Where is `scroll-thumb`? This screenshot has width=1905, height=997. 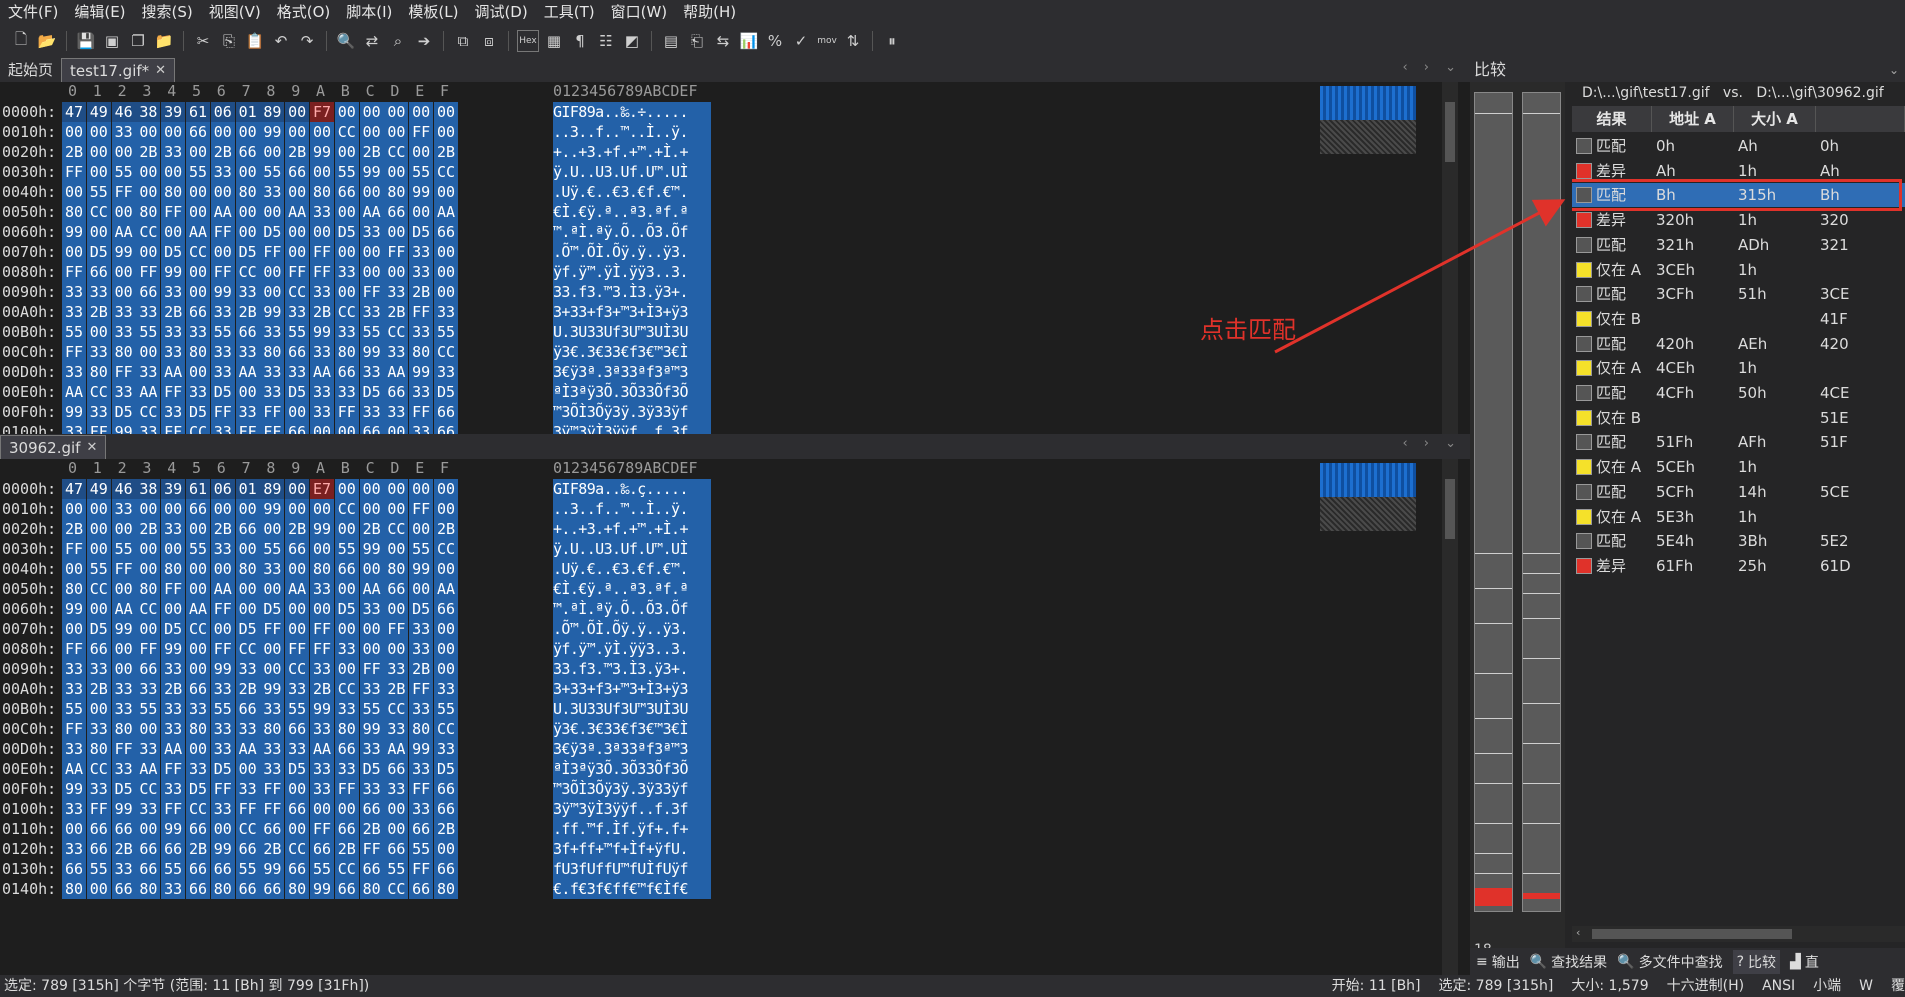
scroll-thumb is located at coordinates (1692, 934).